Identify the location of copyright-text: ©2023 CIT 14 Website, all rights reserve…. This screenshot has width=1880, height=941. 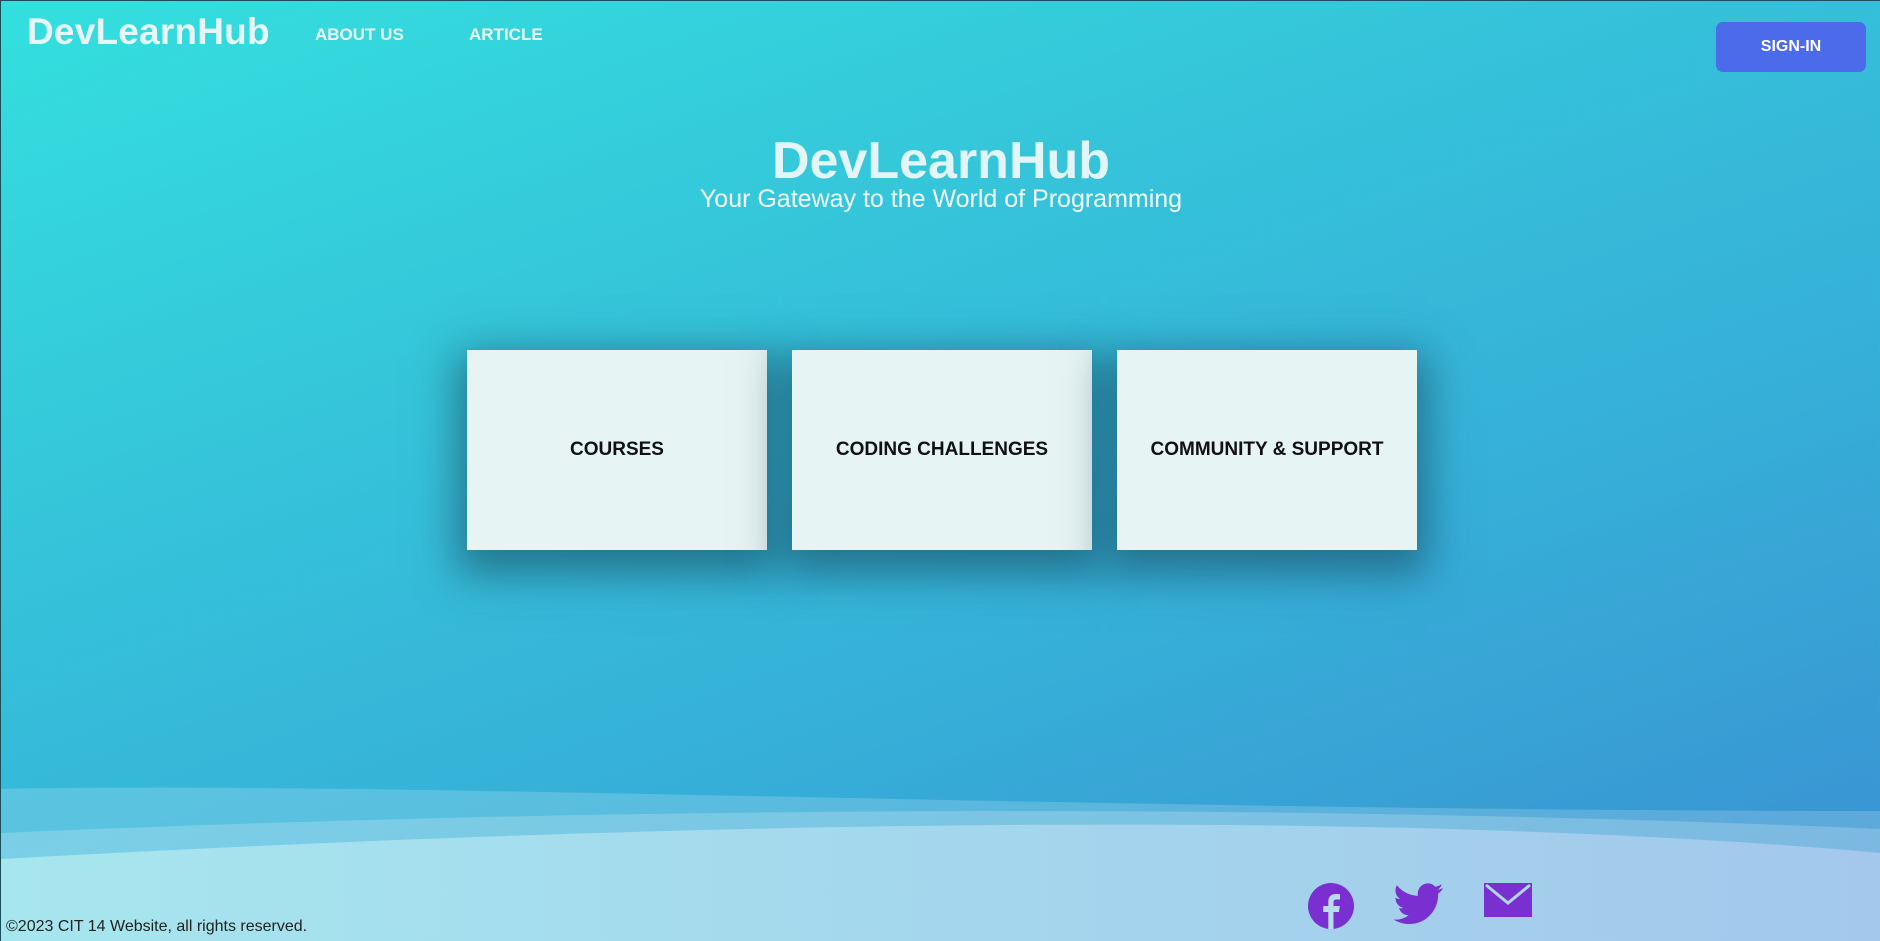
(157, 926).